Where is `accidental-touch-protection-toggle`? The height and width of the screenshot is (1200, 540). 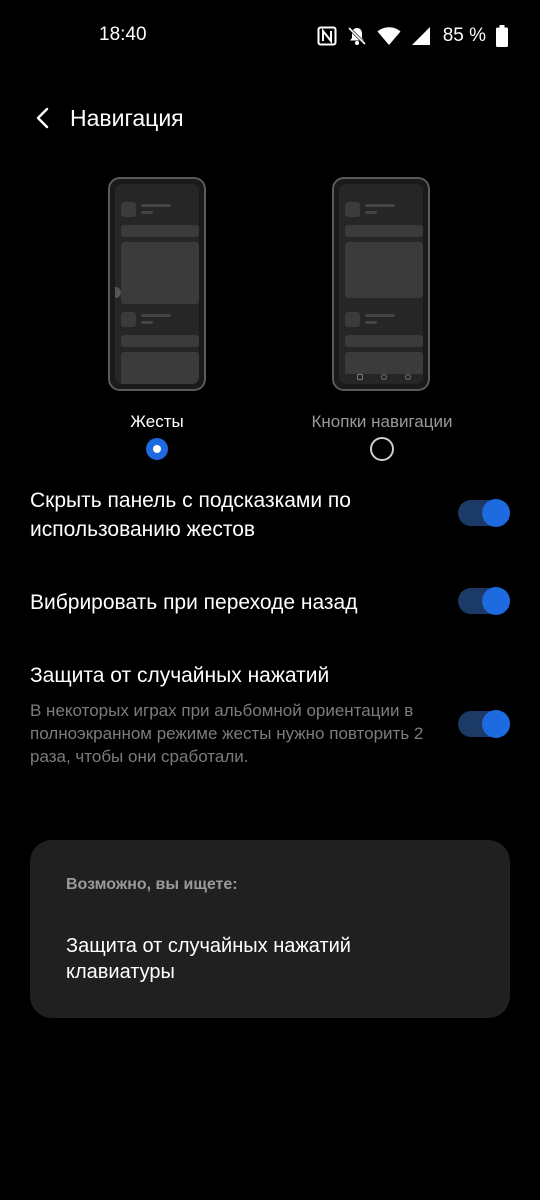
accidental-touch-protection-toggle is located at coordinates (484, 724).